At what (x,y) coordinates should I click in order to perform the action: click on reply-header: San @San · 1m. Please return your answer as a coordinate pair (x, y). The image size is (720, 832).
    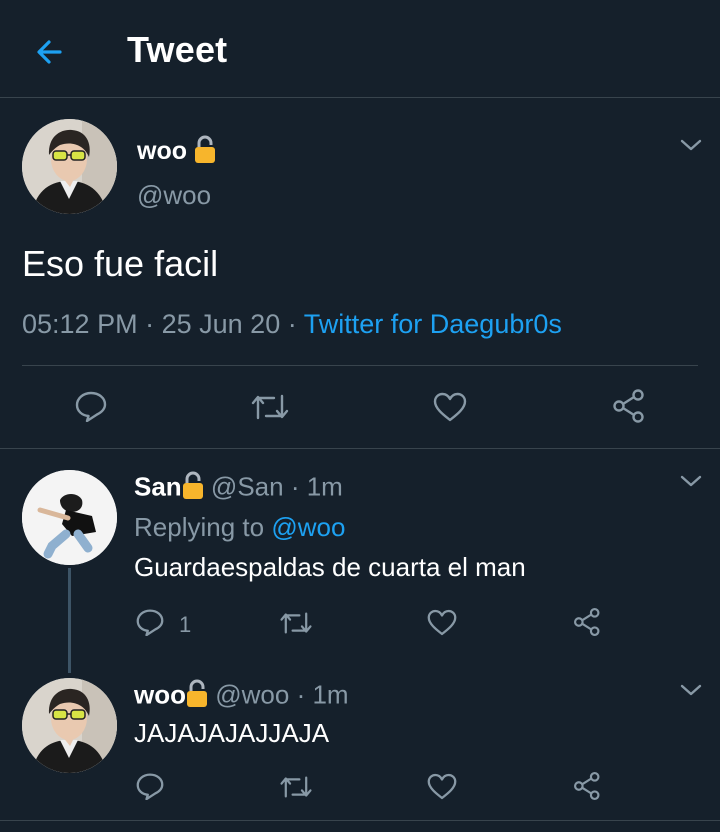
    Looking at the image, I should click on (238, 488).